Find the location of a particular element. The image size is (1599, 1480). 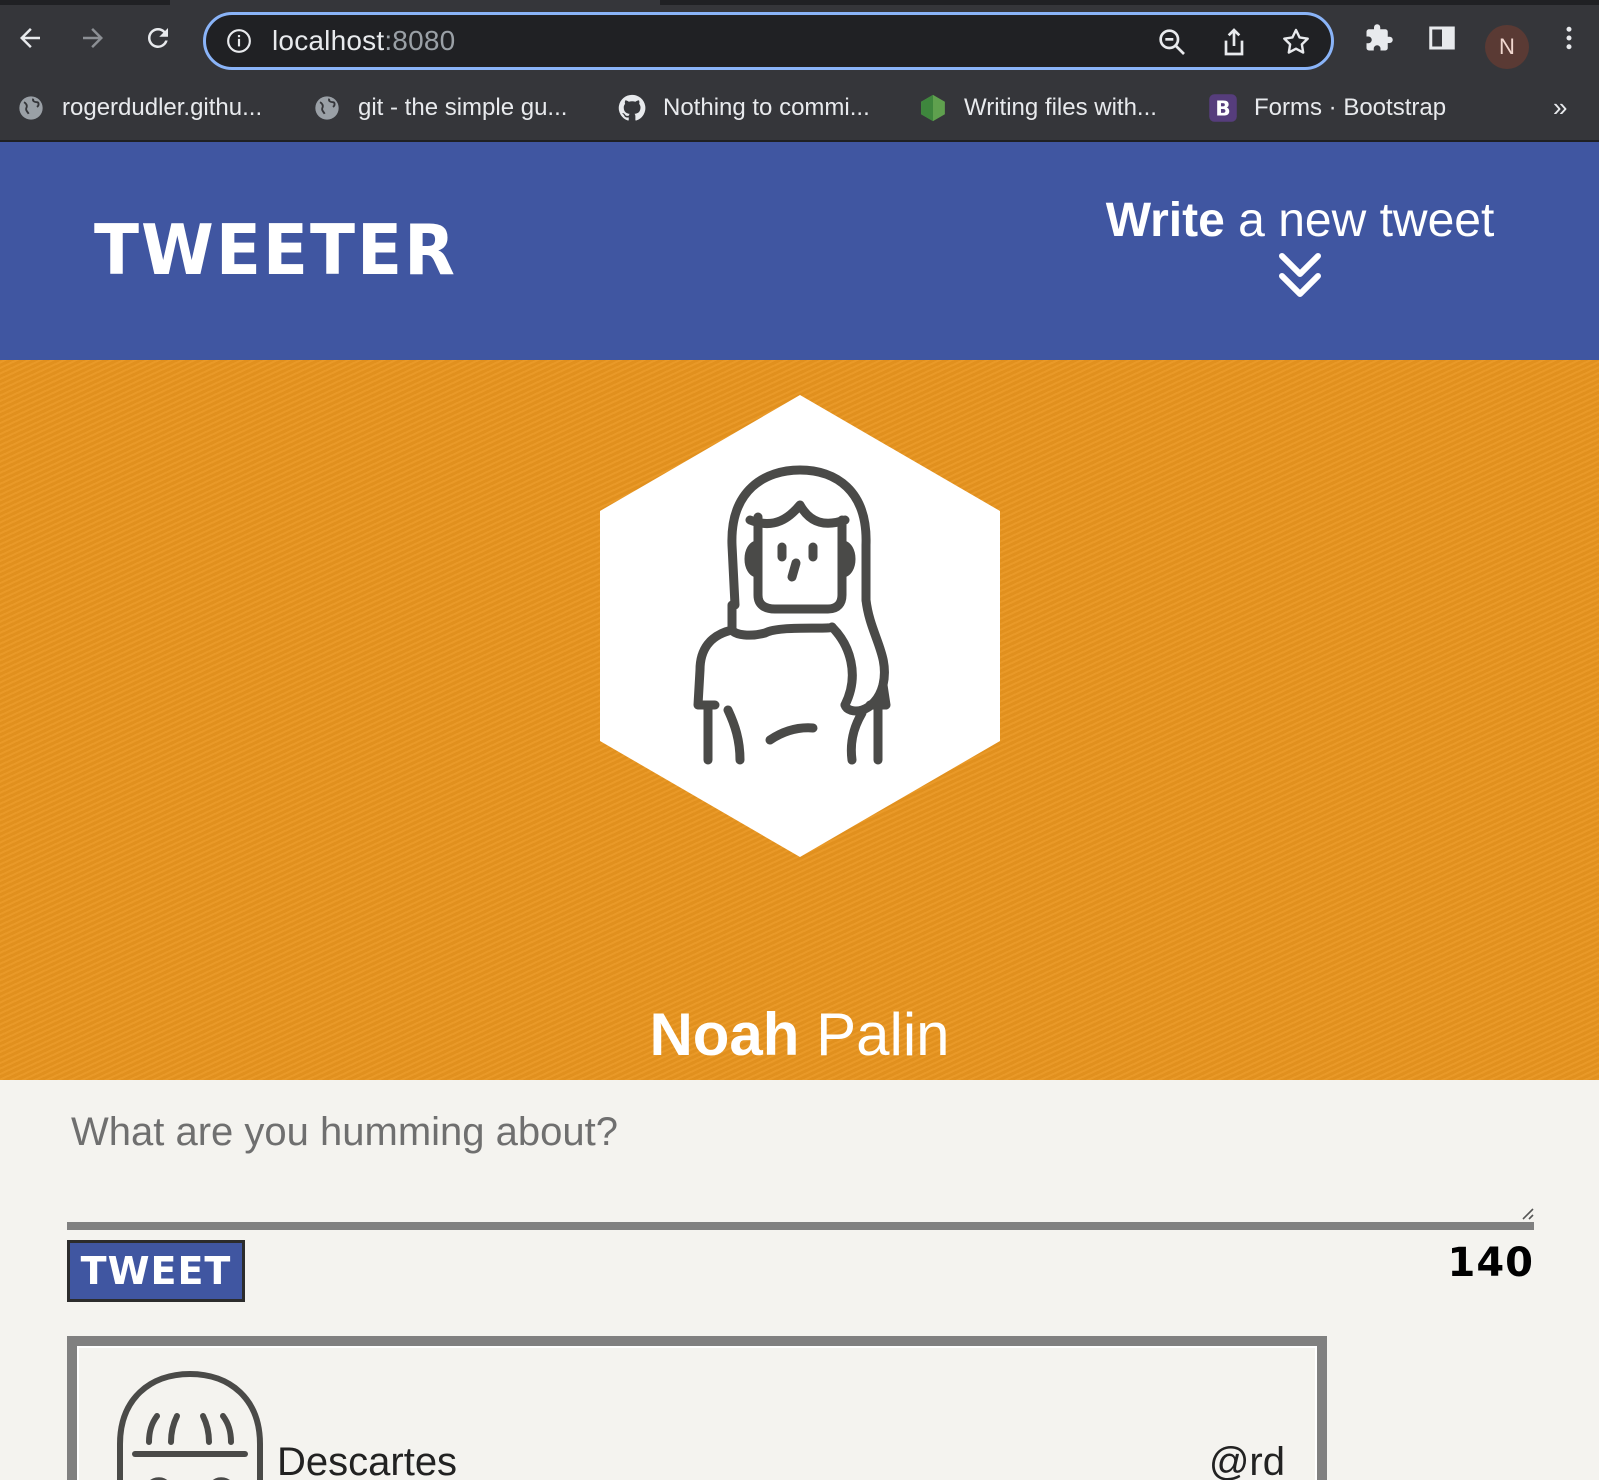

side-panel-icon is located at coordinates (1442, 38).